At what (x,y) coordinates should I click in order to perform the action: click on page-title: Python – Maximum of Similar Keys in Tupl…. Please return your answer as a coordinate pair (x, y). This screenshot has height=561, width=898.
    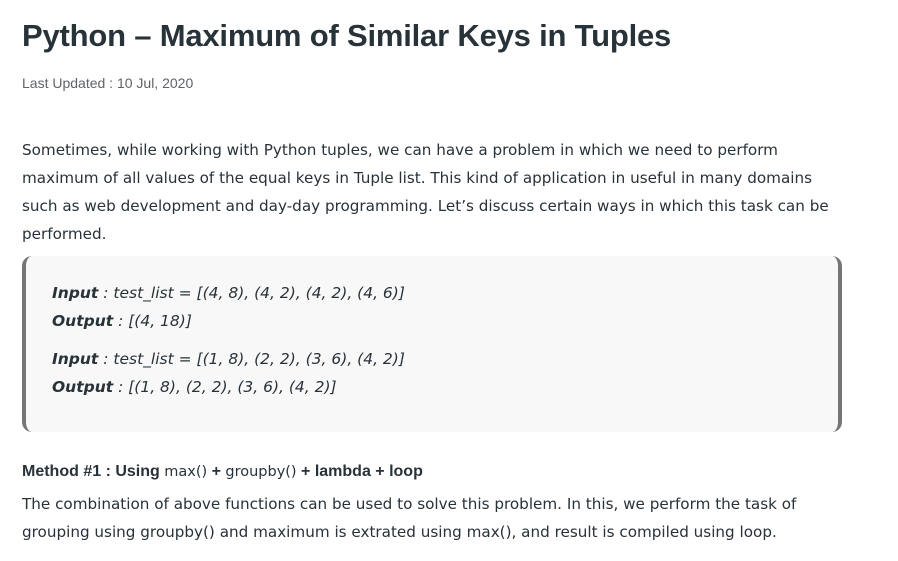
    Looking at the image, I should click on (347, 35).